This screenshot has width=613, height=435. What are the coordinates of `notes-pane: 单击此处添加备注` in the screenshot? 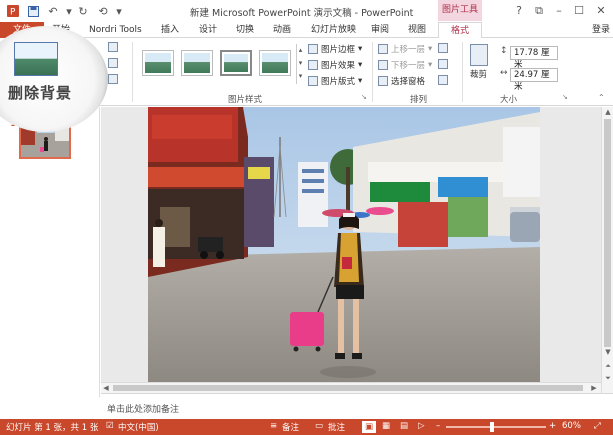 It's located at (357, 406).